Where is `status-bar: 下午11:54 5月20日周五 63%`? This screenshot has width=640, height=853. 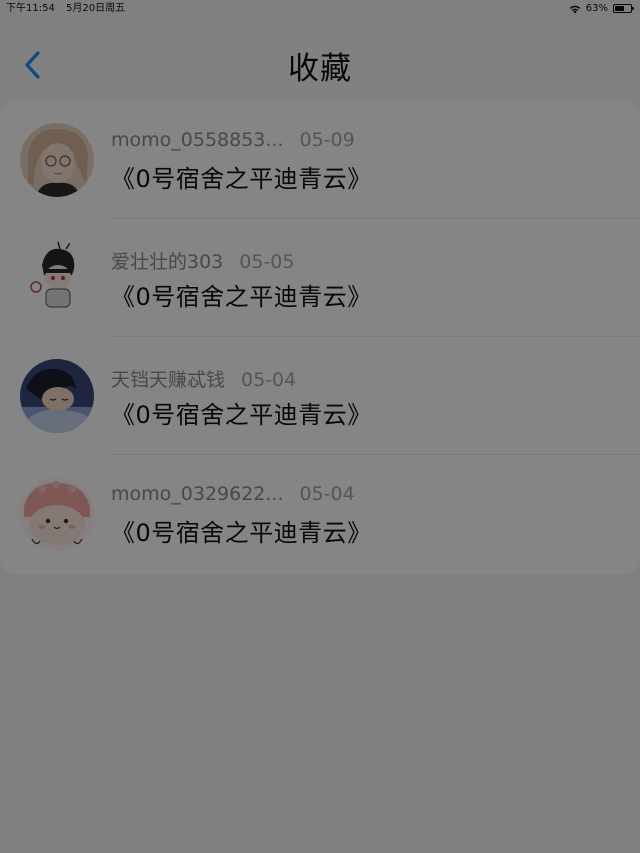 status-bar: 下午11:54 5月20日周五 63% is located at coordinates (320, 8).